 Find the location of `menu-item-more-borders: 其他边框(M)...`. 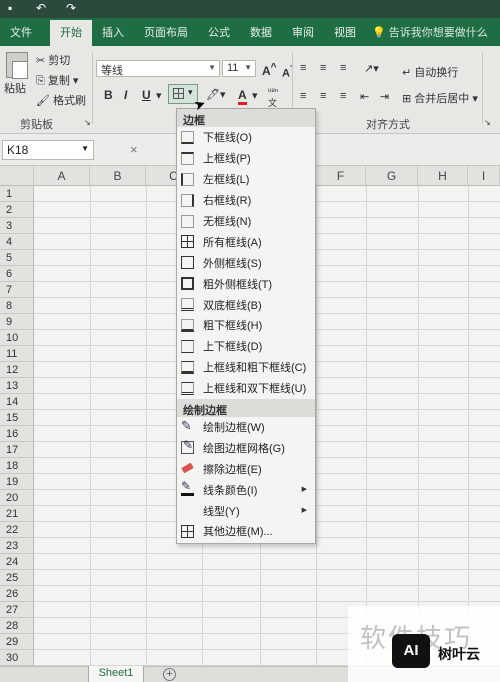

menu-item-more-borders: 其他边框(M)... is located at coordinates (246, 531).